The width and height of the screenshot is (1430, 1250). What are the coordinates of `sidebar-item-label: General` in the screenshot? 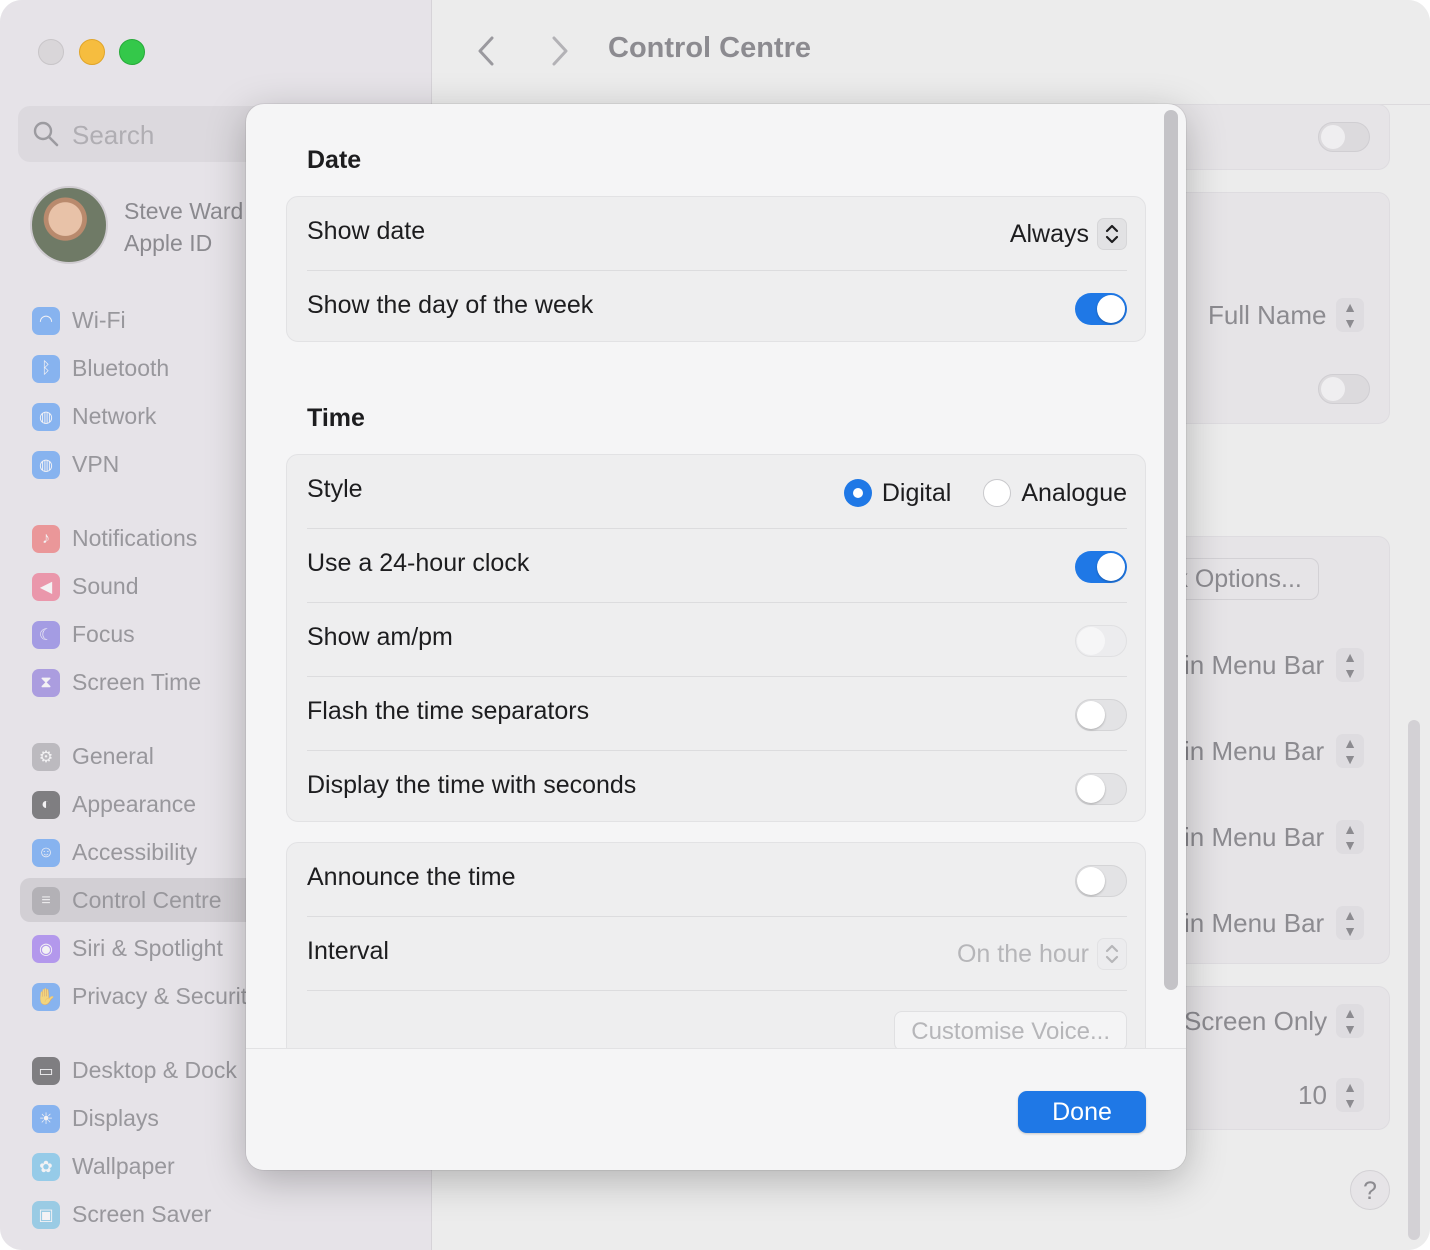 It's located at (113, 756).